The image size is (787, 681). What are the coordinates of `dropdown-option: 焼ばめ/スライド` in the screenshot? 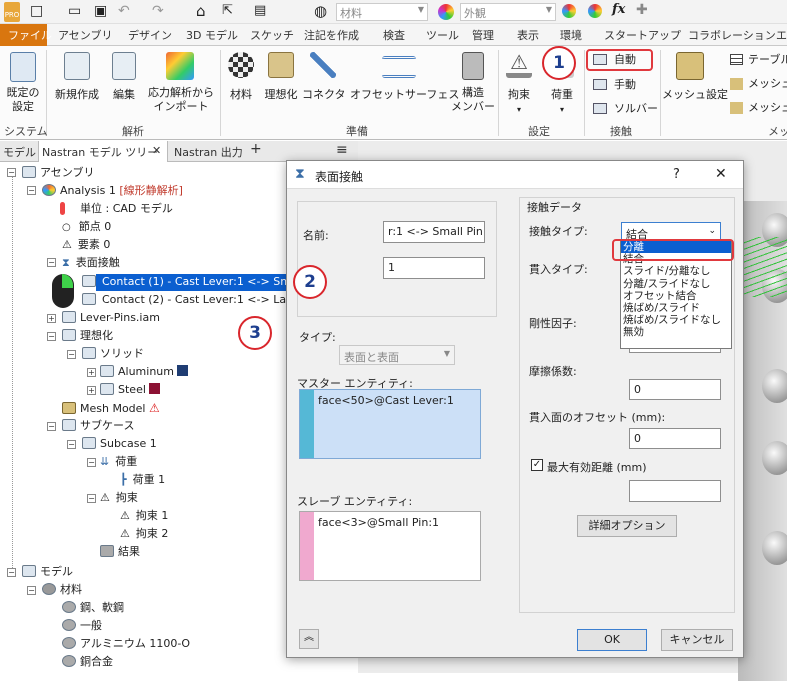 It's located at (676, 308).